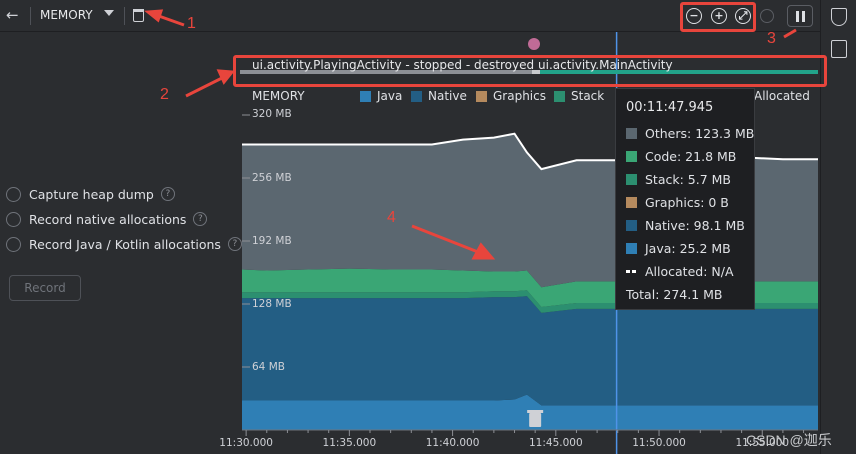 The image size is (856, 454). What do you see at coordinates (789, 440) in the screenshot?
I see `watermark: CSDN @迦乐` at bounding box center [789, 440].